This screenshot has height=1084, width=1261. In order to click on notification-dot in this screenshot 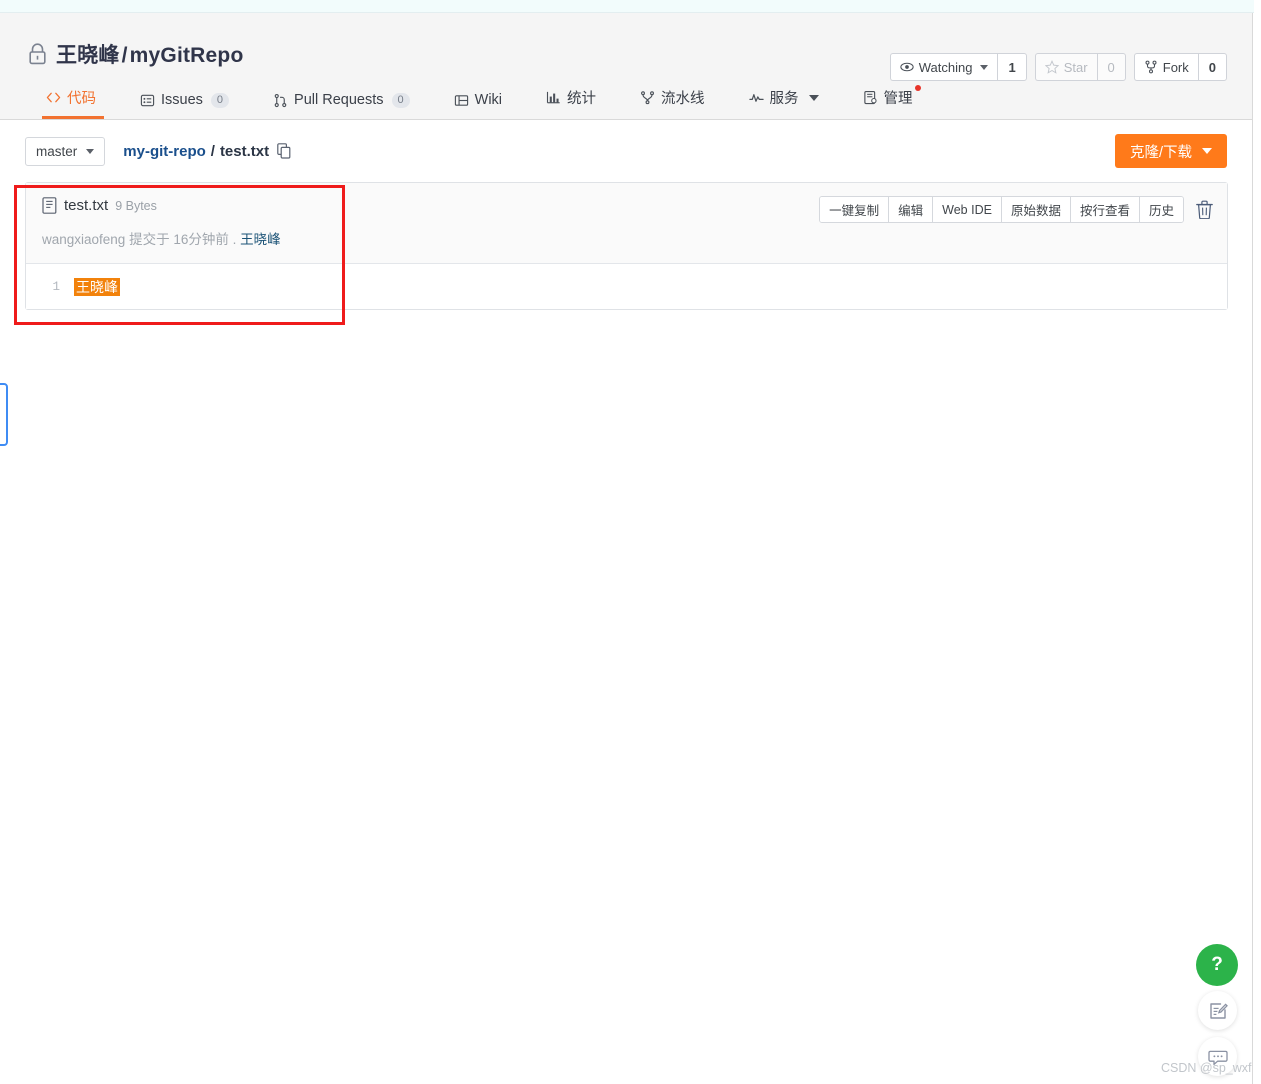, I will do `click(917, 88)`.